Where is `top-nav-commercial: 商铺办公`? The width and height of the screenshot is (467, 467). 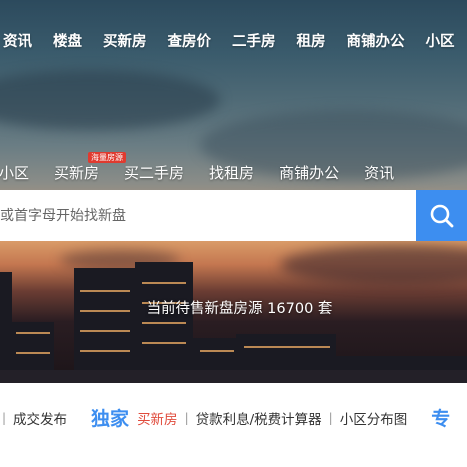
top-nav-commercial: 商铺办公 is located at coordinates (376, 40).